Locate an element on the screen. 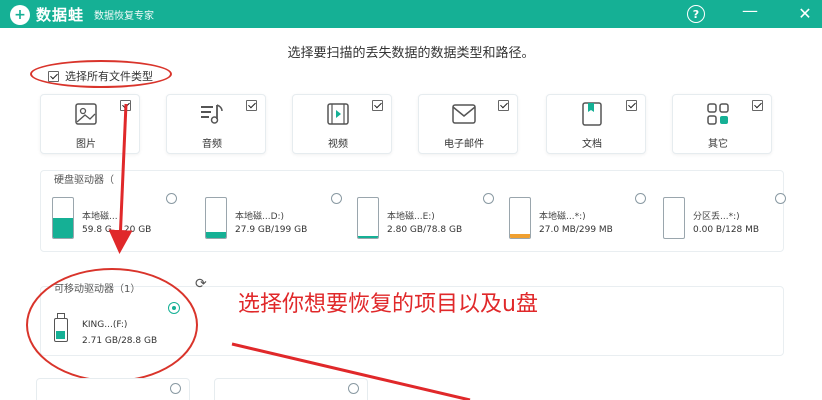 The height and width of the screenshot is (400, 822). refresh-icon: ⟳ is located at coordinates (201, 284).